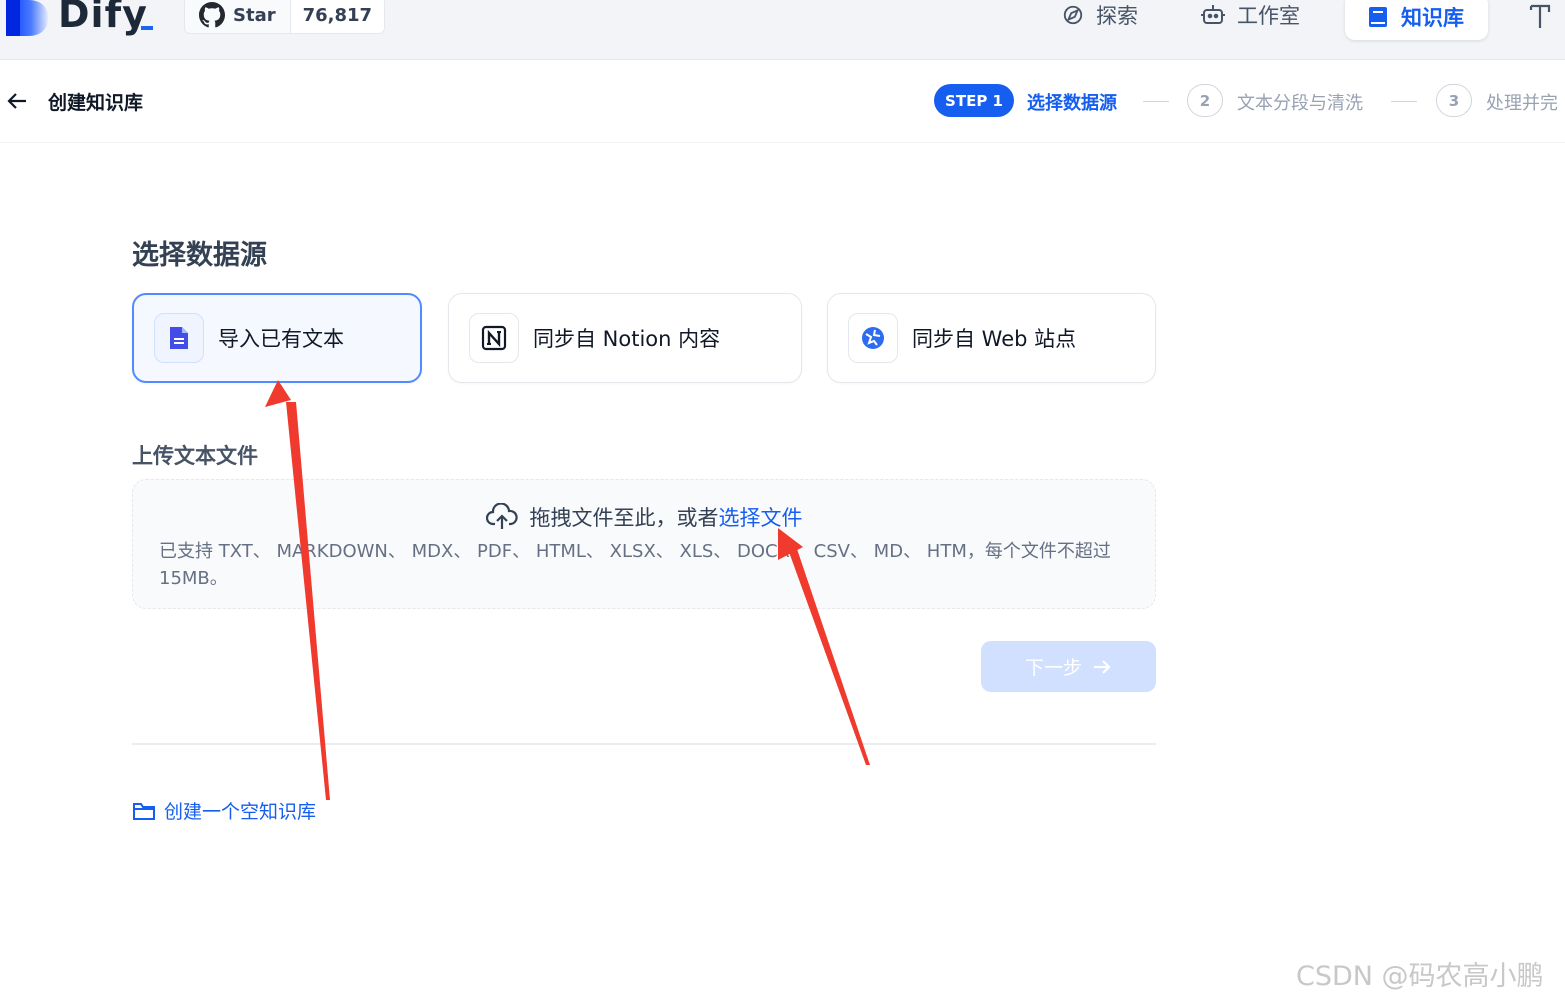  What do you see at coordinates (199, 255) in the screenshot?
I see `section-title: 选择数据源` at bounding box center [199, 255].